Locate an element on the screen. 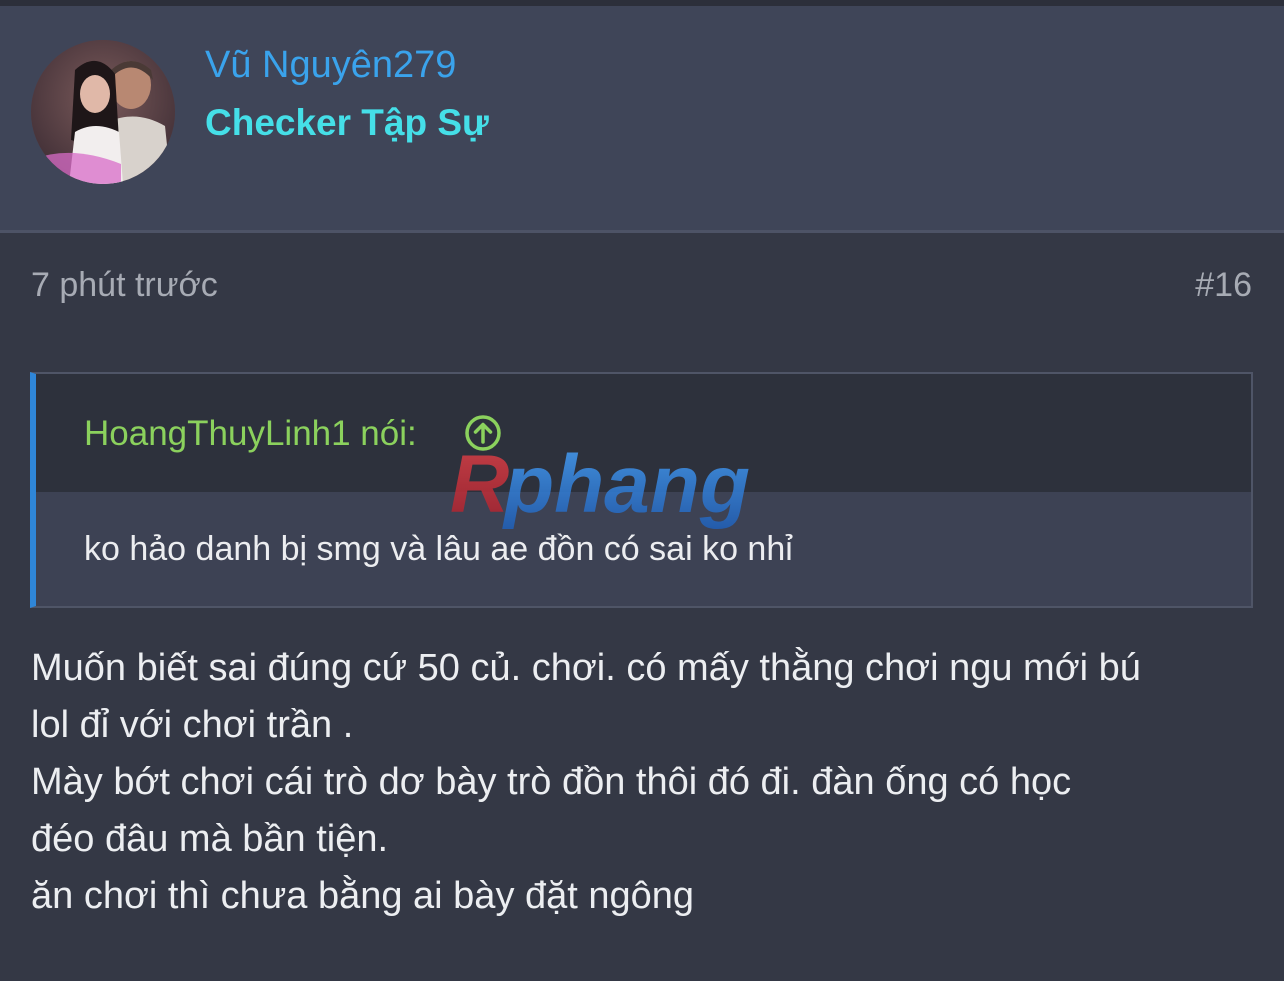  username-link: Vũ Nguyên279 is located at coordinates (330, 65).